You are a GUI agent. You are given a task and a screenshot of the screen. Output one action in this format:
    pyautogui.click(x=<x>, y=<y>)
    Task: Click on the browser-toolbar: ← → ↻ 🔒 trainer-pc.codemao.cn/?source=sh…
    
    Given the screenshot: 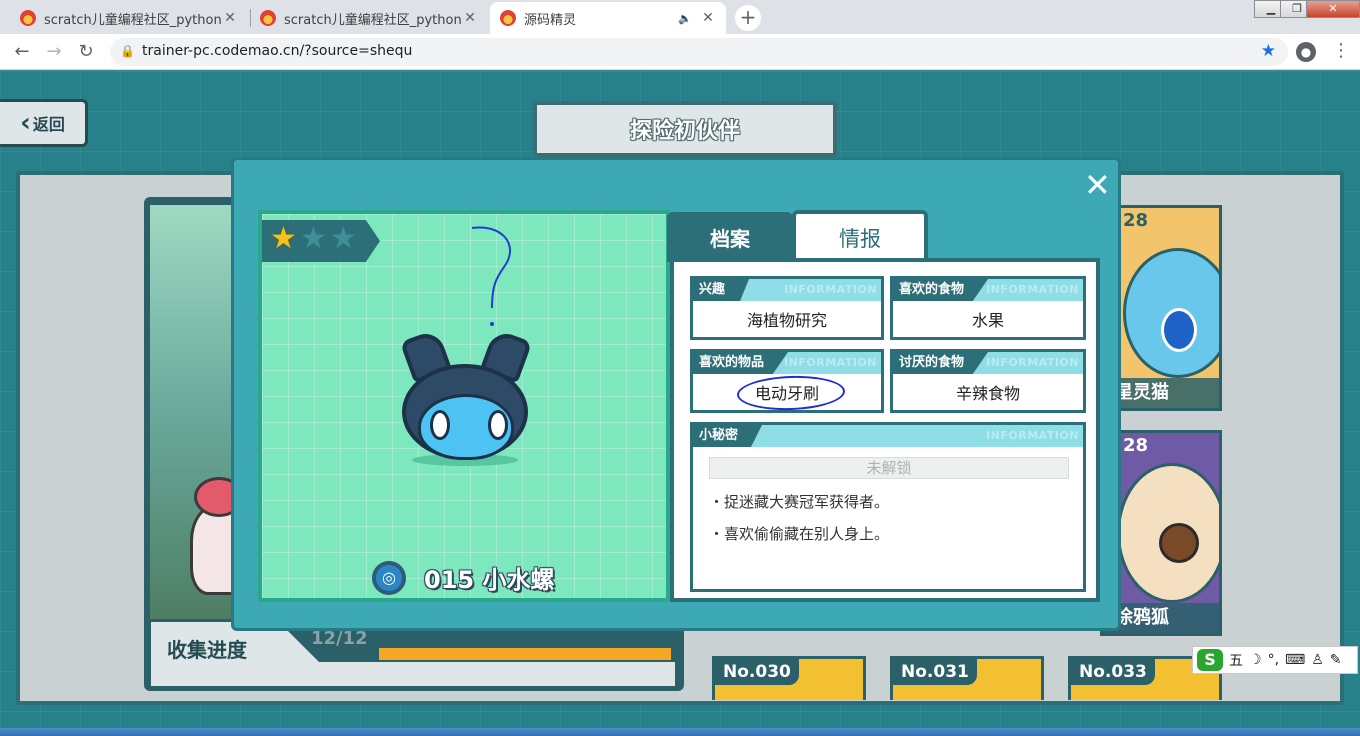 What is the action you would take?
    pyautogui.click(x=680, y=52)
    